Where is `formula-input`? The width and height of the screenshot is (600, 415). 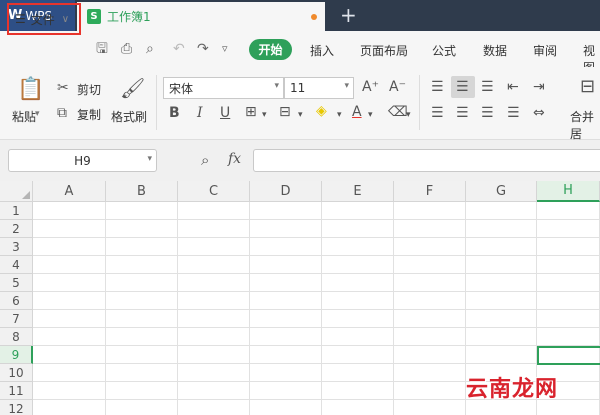
formula-input is located at coordinates (426, 160).